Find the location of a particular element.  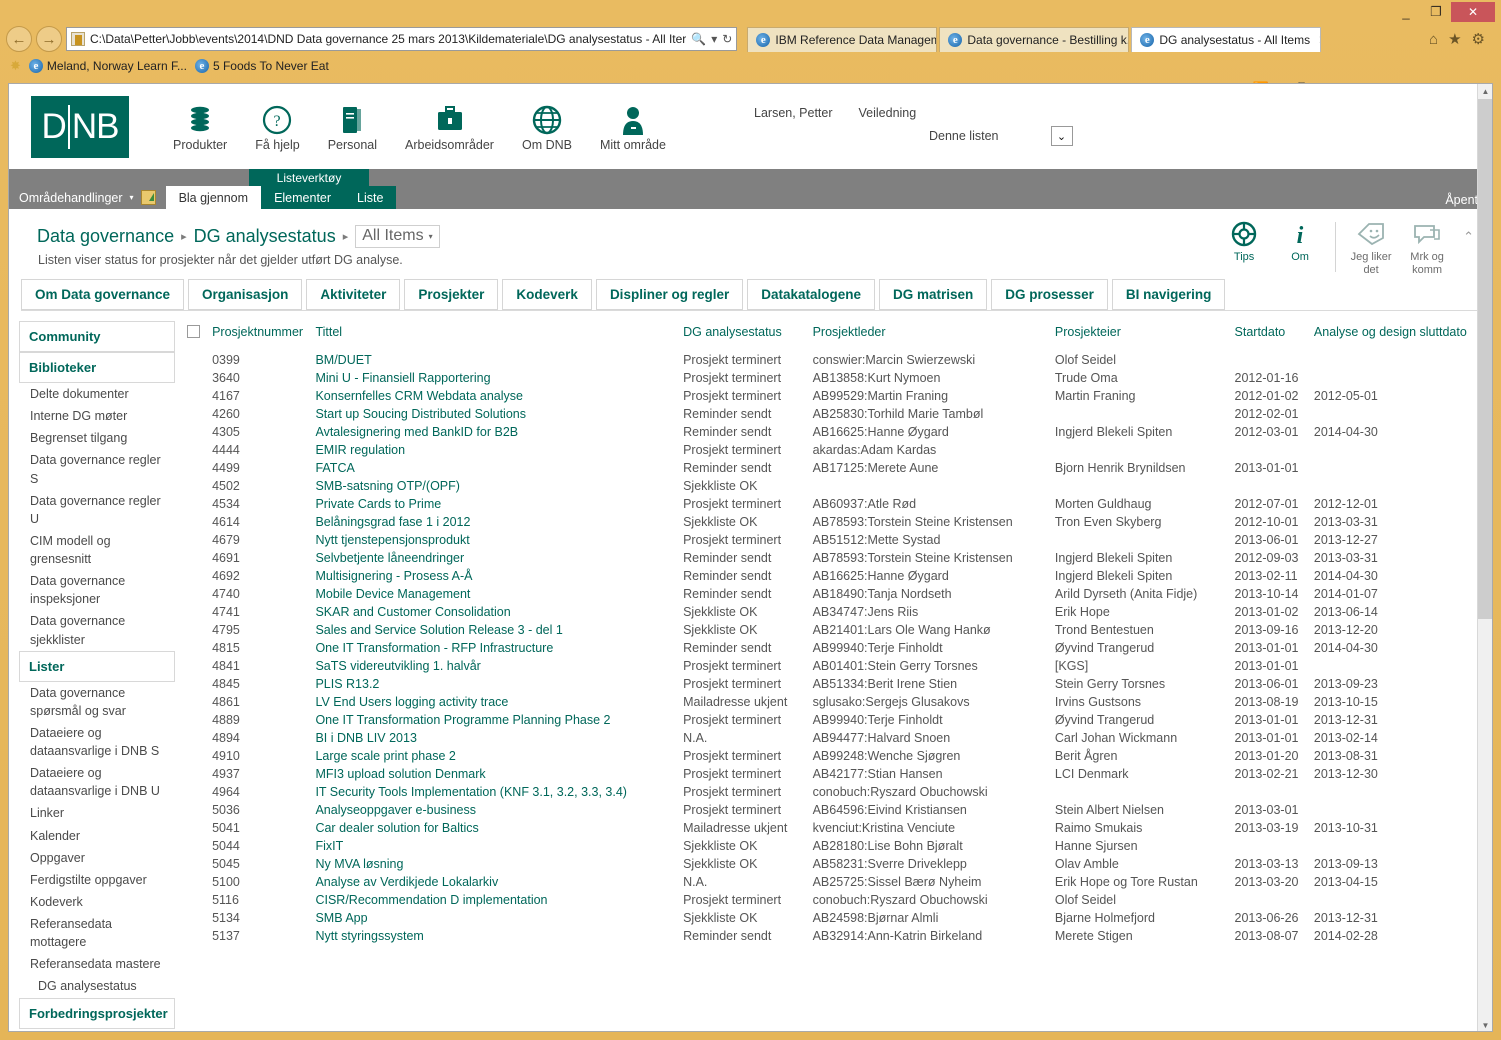

cell-tittel: BI i DNB LIV 2013 is located at coordinates (495, 738).